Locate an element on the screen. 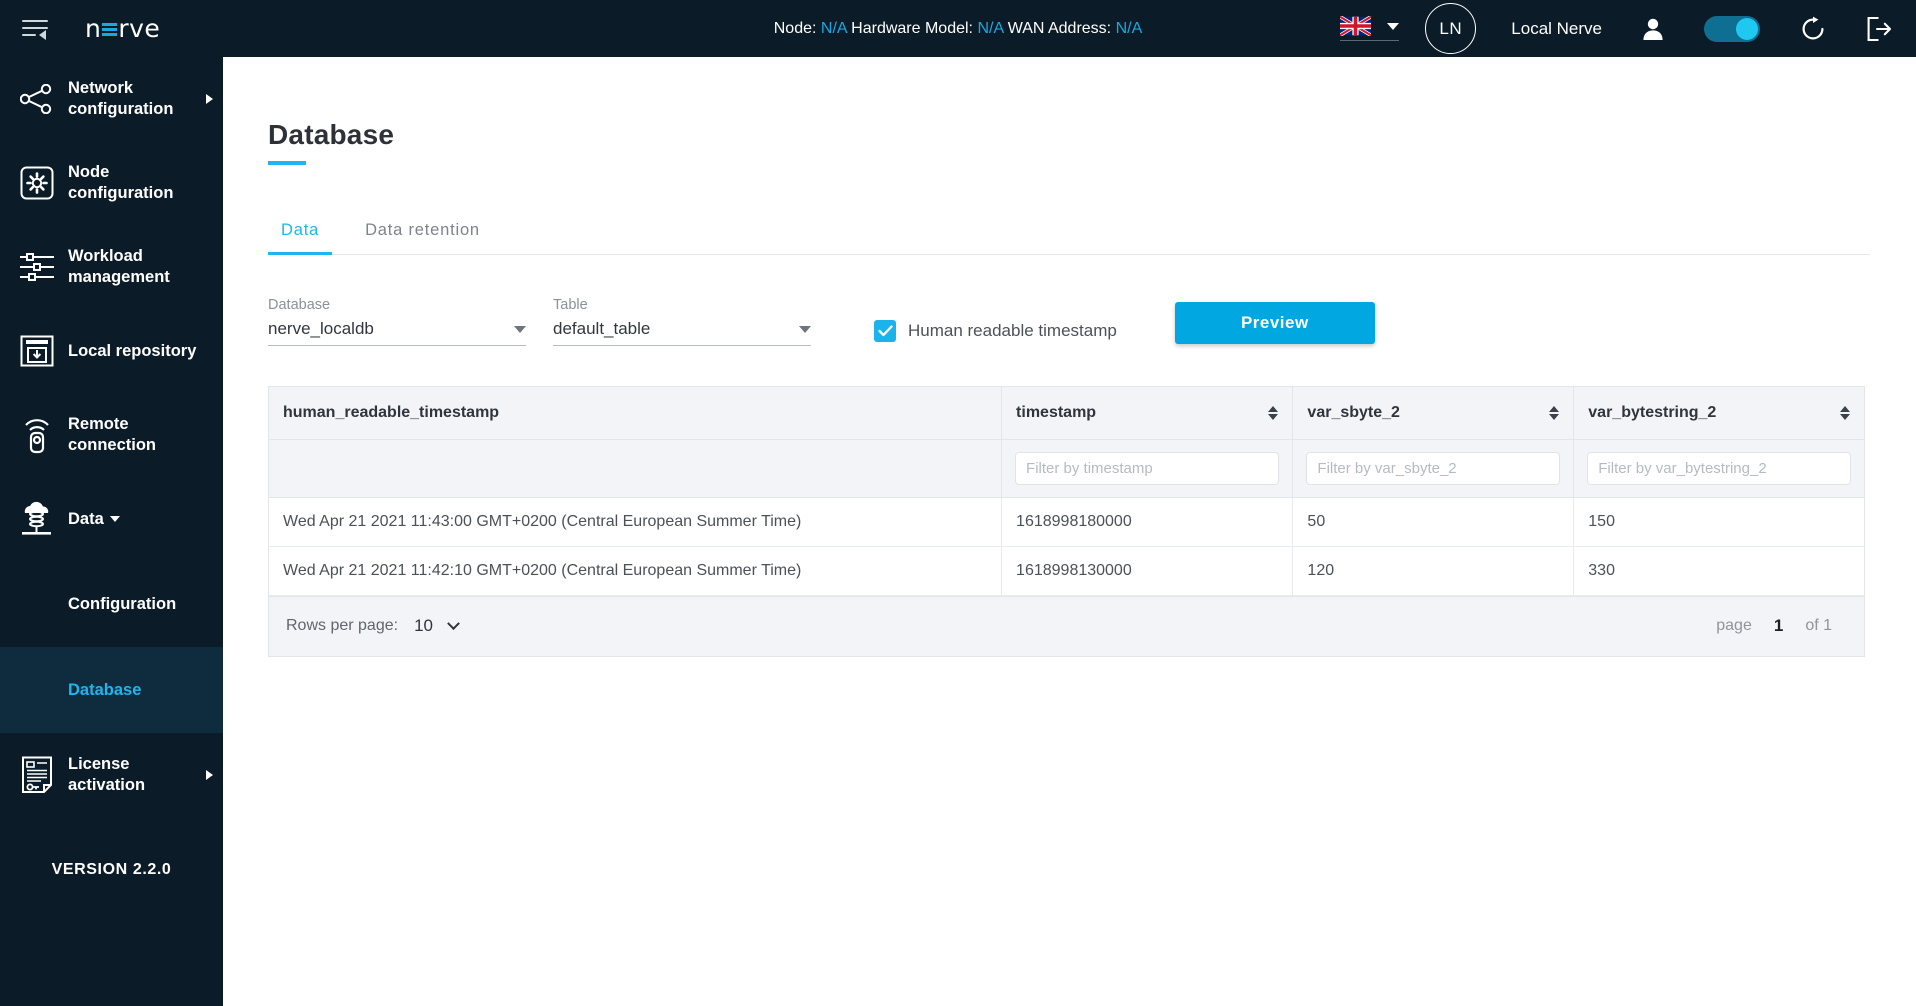 The width and height of the screenshot is (1916, 1006). column-header-label: timestamp is located at coordinates (1056, 412).